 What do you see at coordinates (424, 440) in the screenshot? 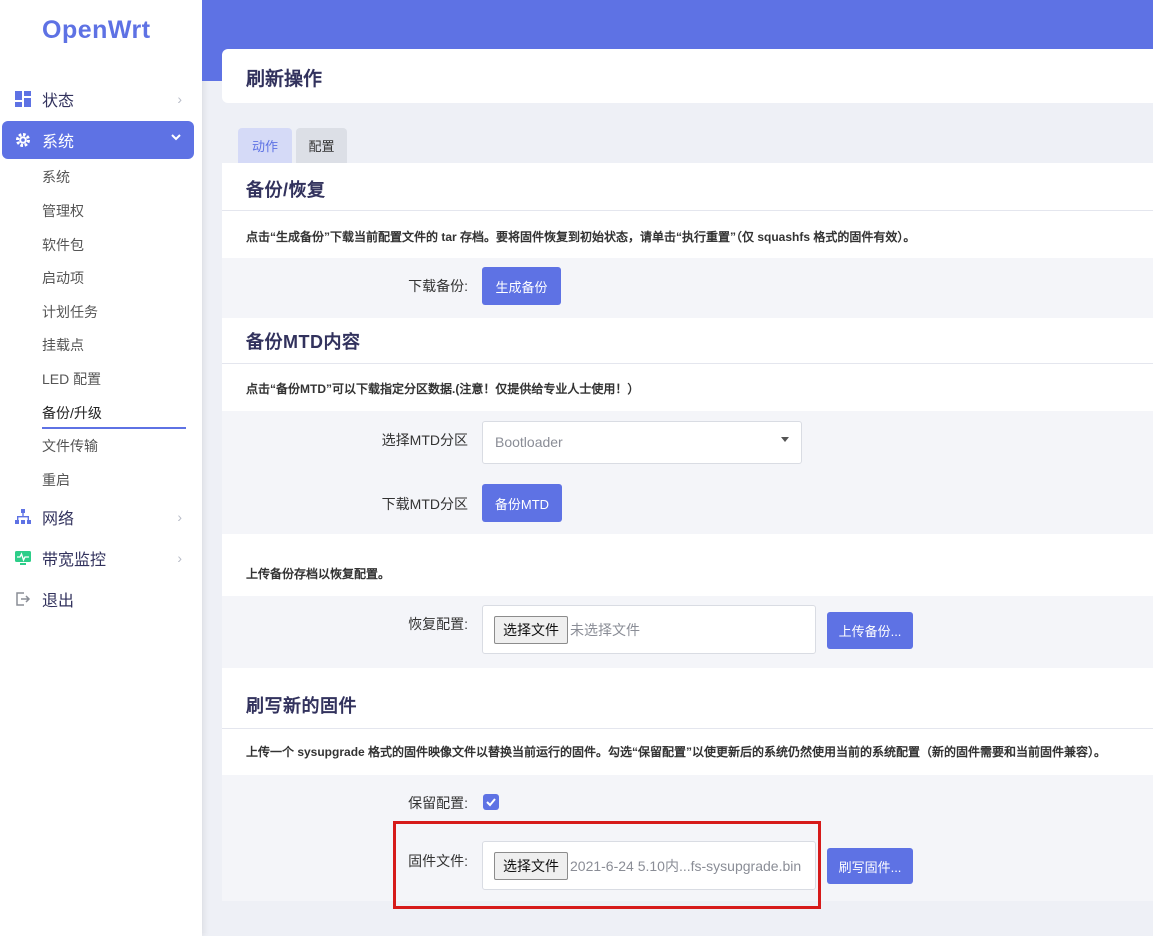
I see `mtd-select-label: 选择MTD分区` at bounding box center [424, 440].